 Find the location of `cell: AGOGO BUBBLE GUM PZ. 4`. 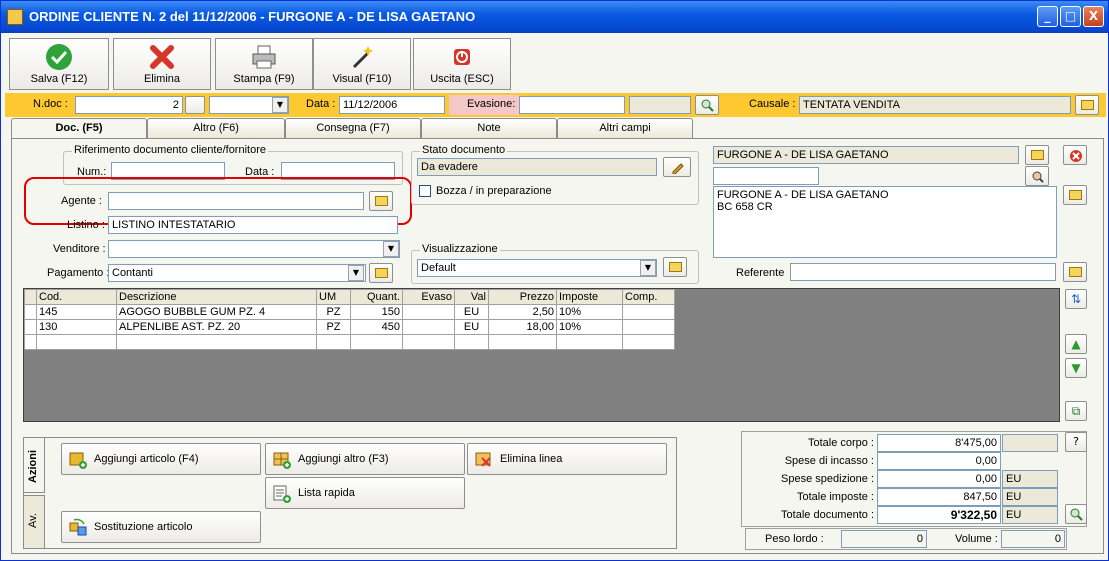

cell: AGOGO BUBBLE GUM PZ. 4 is located at coordinates (216, 312).